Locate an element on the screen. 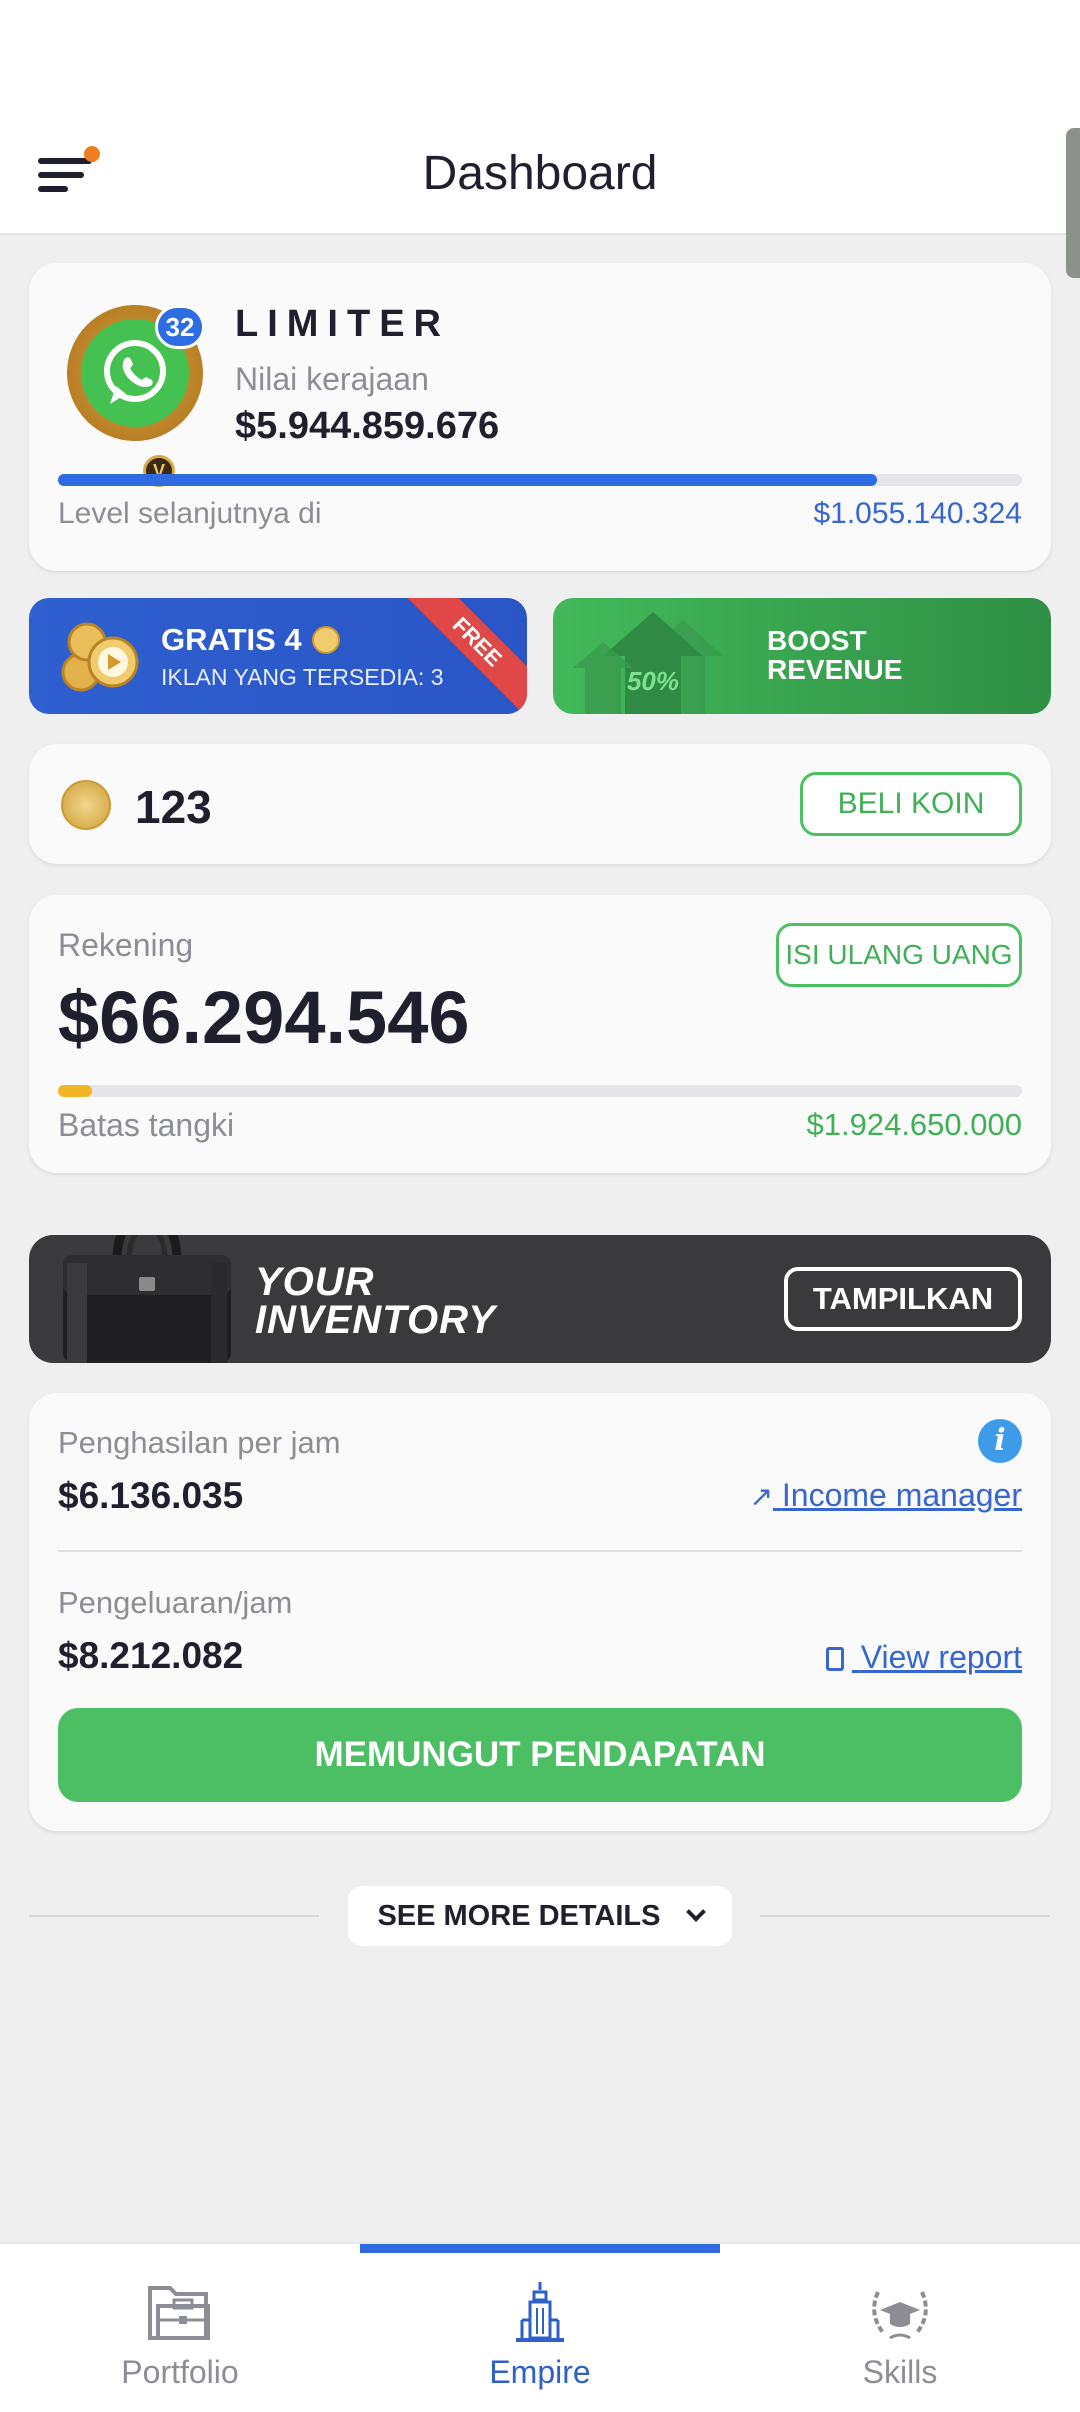  free-coins-banner: GRATIS 4 IKLAN YANG TERSEDIA: 3 FREE is located at coordinates (278, 656).